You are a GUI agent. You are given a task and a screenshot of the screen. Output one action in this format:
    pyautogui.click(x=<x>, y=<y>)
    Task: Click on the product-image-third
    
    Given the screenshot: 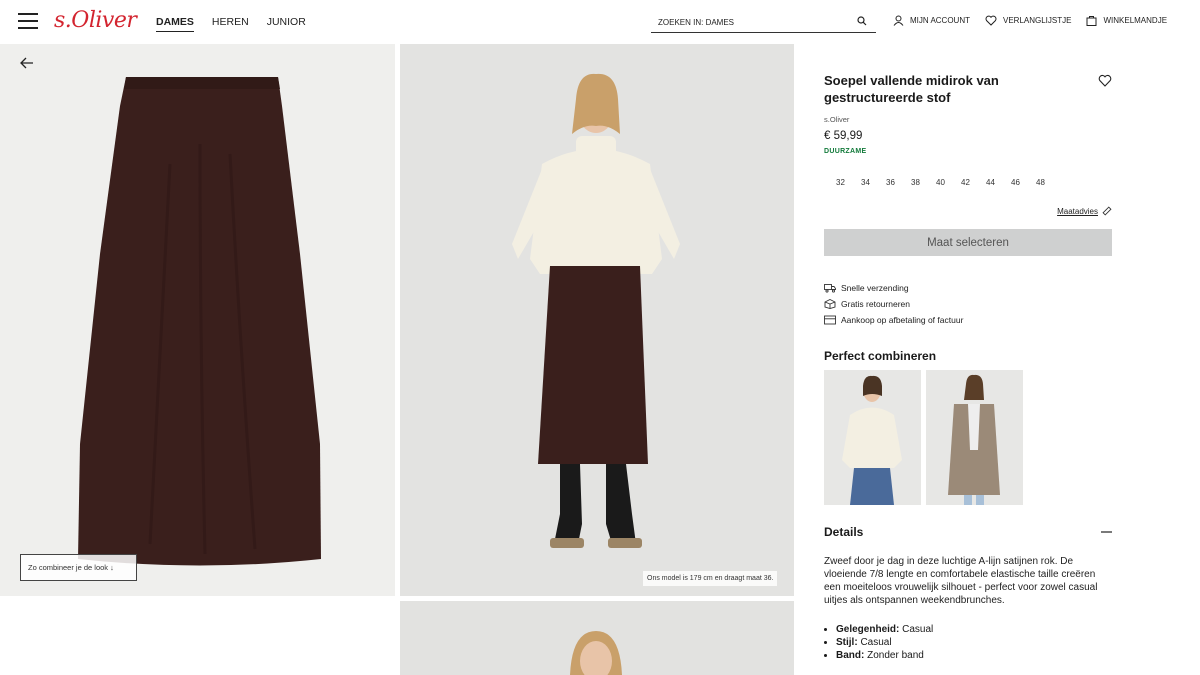 What is the action you would take?
    pyautogui.click(x=597, y=638)
    